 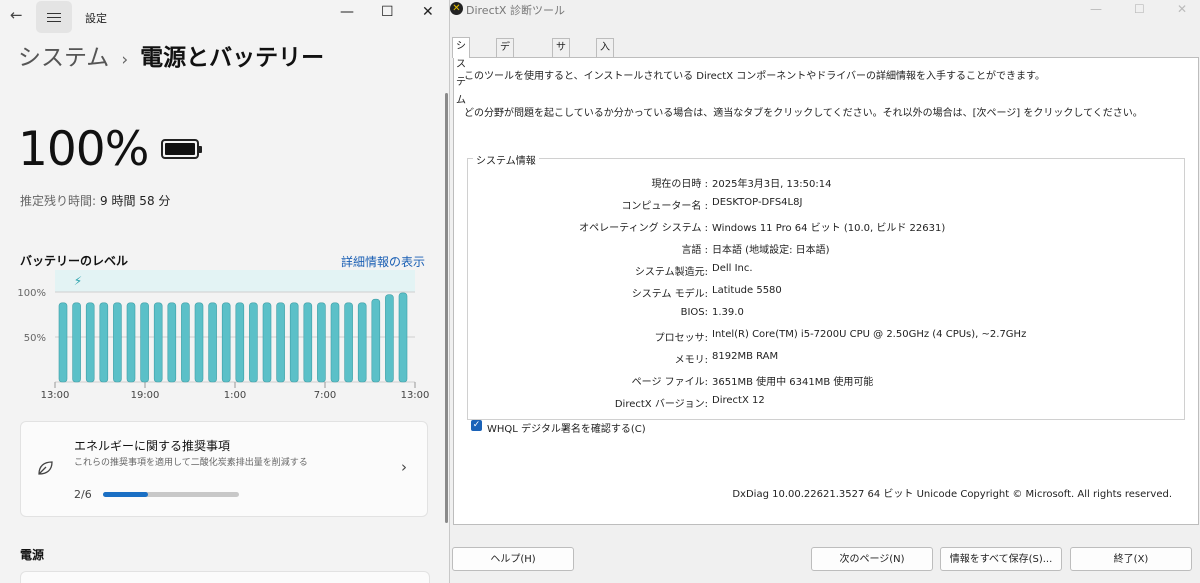 I want to click on next-page-button: 次のページ(N), so click(x=872, y=559).